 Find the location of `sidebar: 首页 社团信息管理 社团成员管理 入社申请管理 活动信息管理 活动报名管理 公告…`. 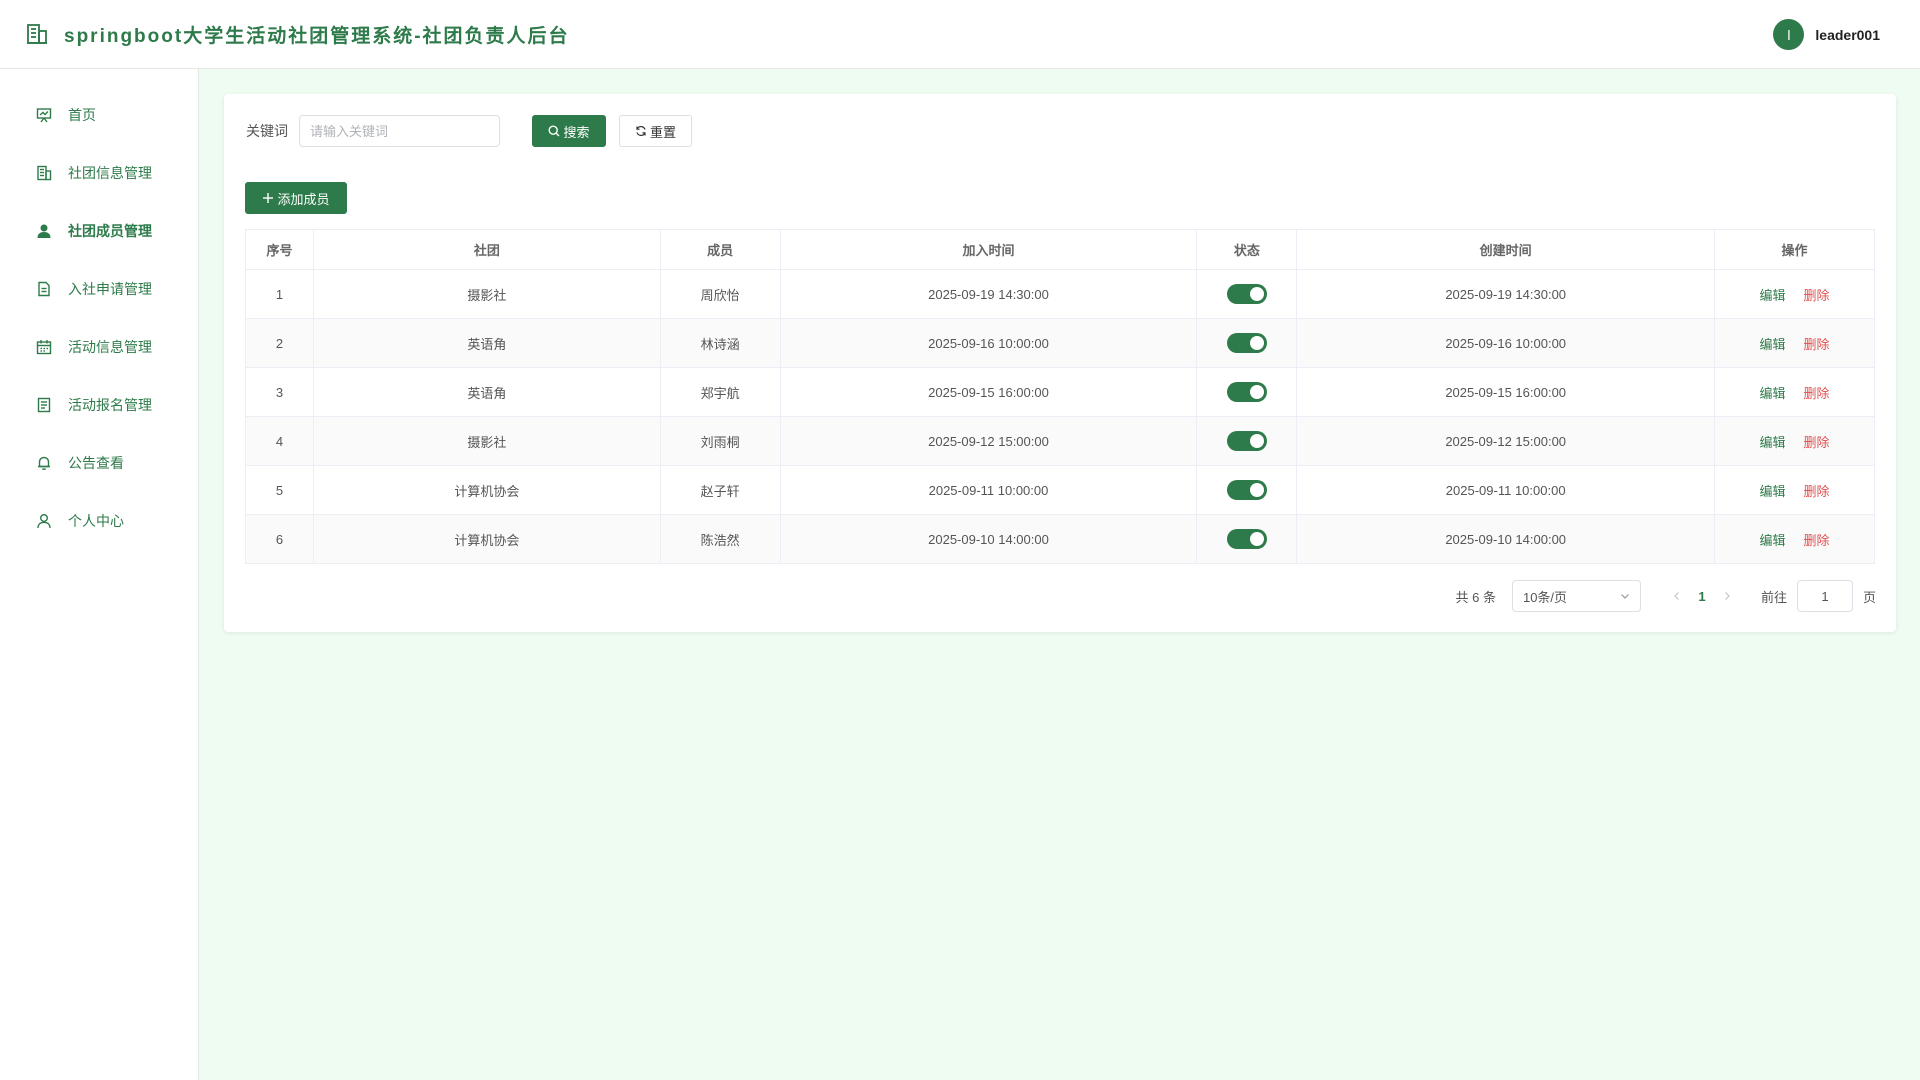

sidebar: 首页 社团信息管理 社团成员管理 入社申请管理 活动信息管理 活动报名管理 公告… is located at coordinates (99, 574).